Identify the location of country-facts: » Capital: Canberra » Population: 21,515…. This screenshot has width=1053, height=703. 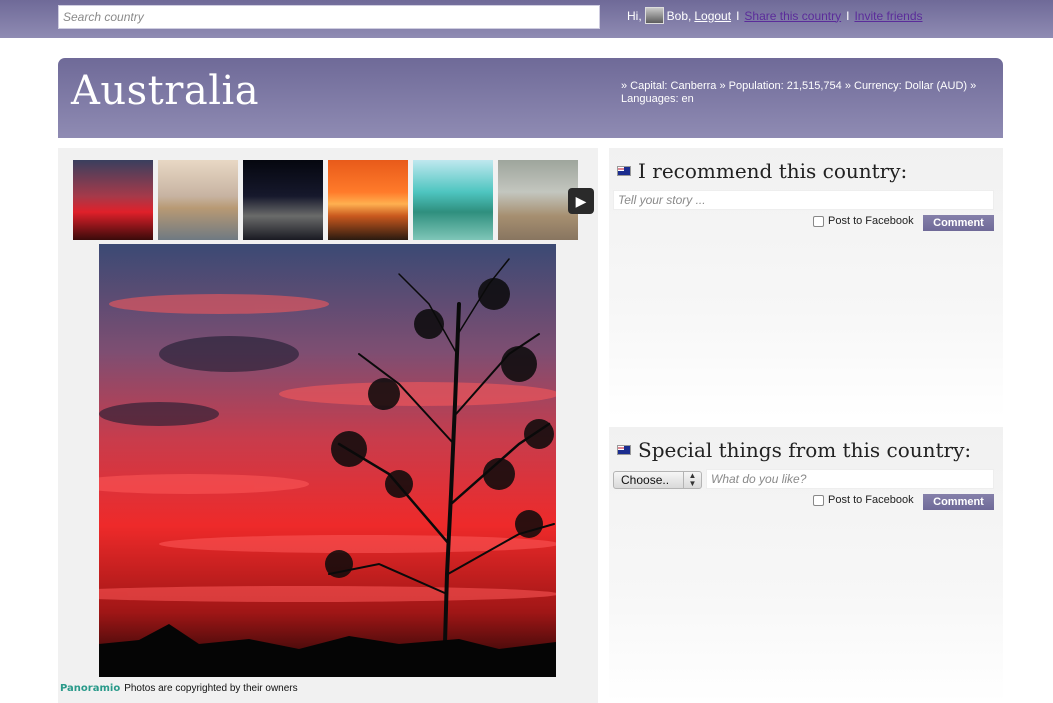
(803, 93).